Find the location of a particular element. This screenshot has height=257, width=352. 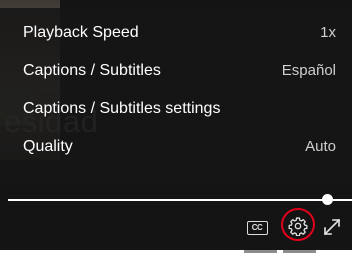

settings-active-indicator is located at coordinates (299, 251).